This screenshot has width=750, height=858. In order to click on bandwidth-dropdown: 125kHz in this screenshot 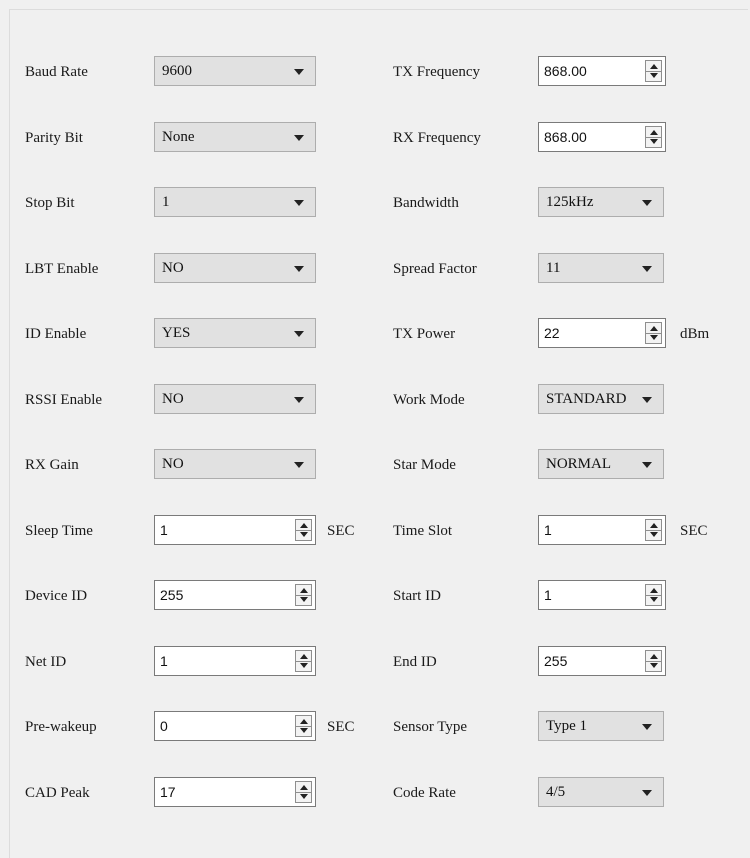, I will do `click(601, 202)`.